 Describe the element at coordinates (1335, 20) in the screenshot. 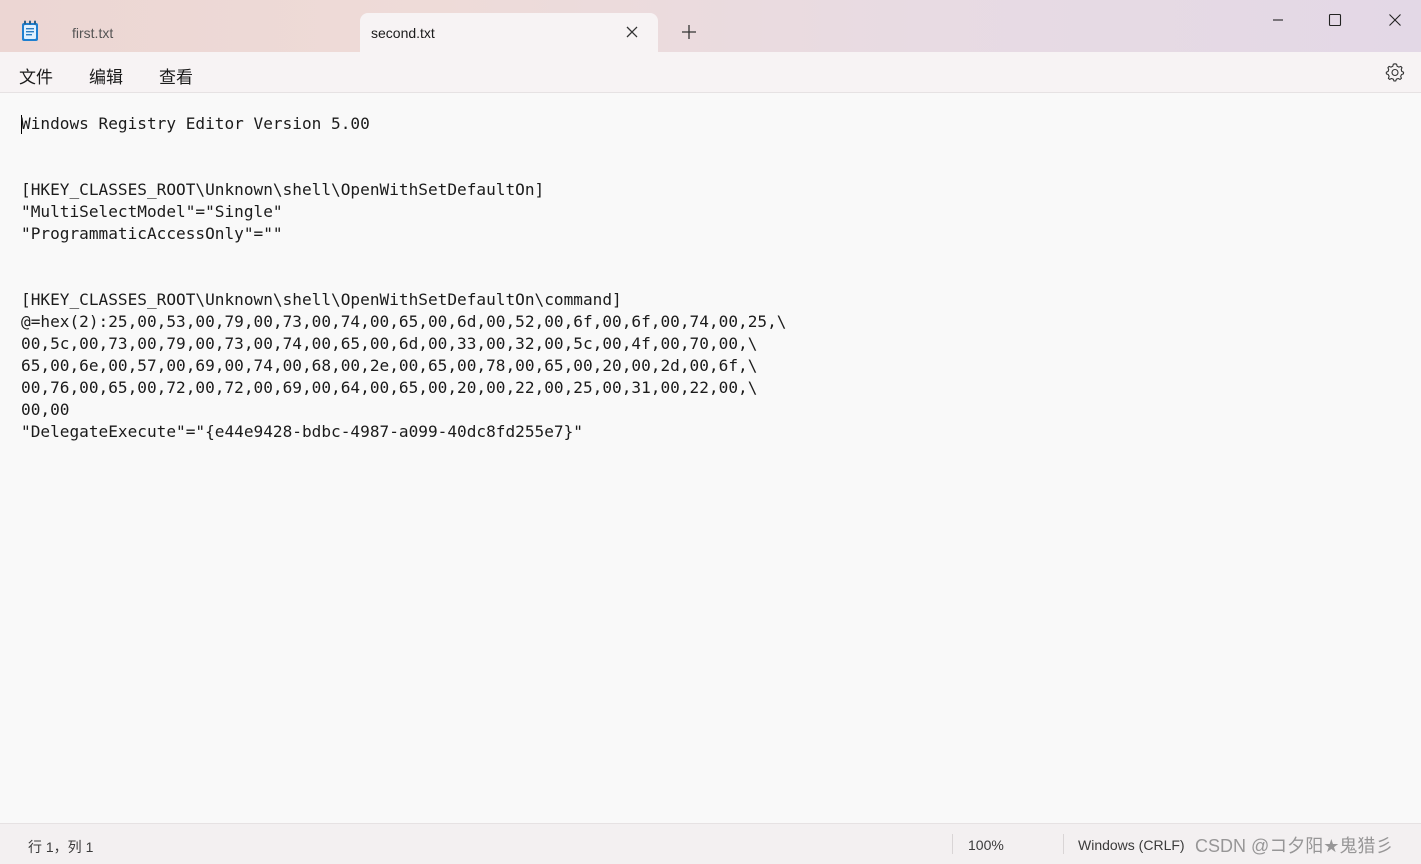

I see `maximize-icon` at that location.